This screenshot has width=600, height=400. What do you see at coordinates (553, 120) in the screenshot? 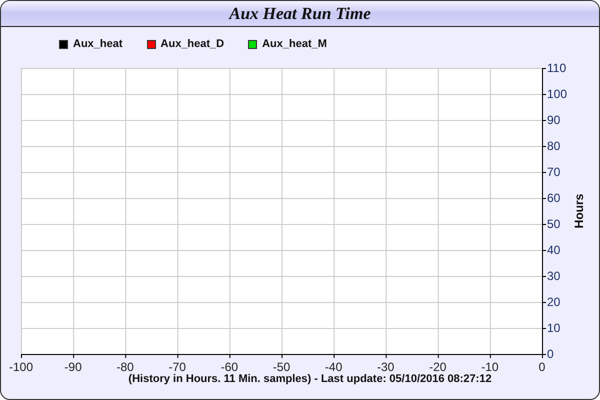
I see `y-tick-label: 90` at bounding box center [553, 120].